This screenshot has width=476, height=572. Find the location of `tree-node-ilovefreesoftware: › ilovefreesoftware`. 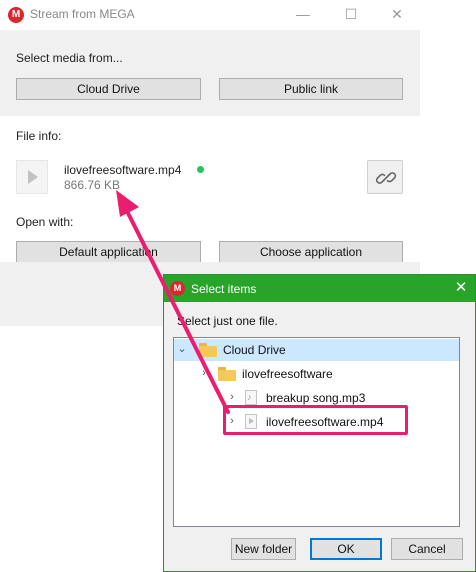

tree-node-ilovefreesoftware: › ilovefreesoftware is located at coordinates (316, 374).